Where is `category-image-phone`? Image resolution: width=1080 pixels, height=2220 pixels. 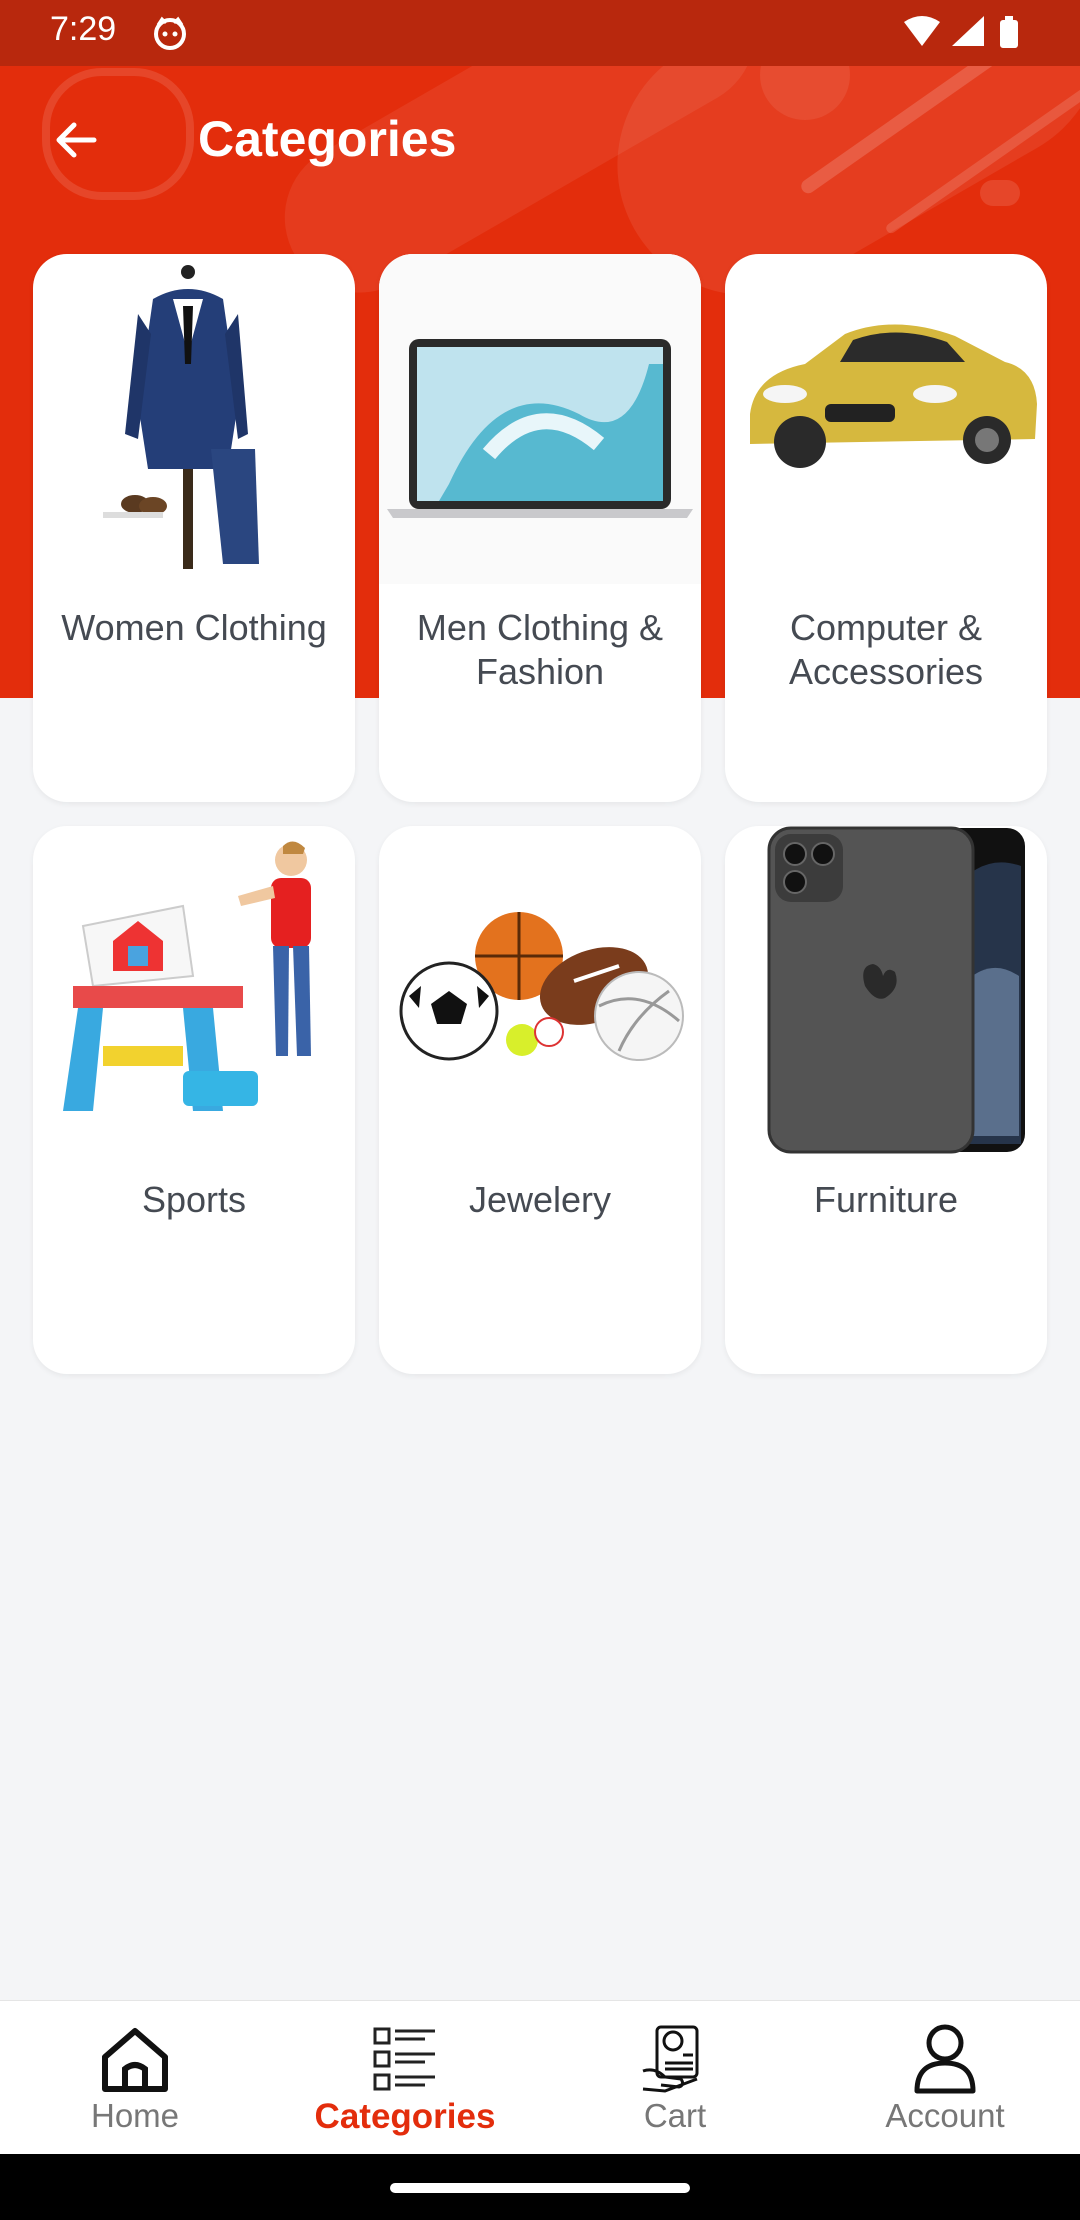
category-image-phone is located at coordinates (896, 990).